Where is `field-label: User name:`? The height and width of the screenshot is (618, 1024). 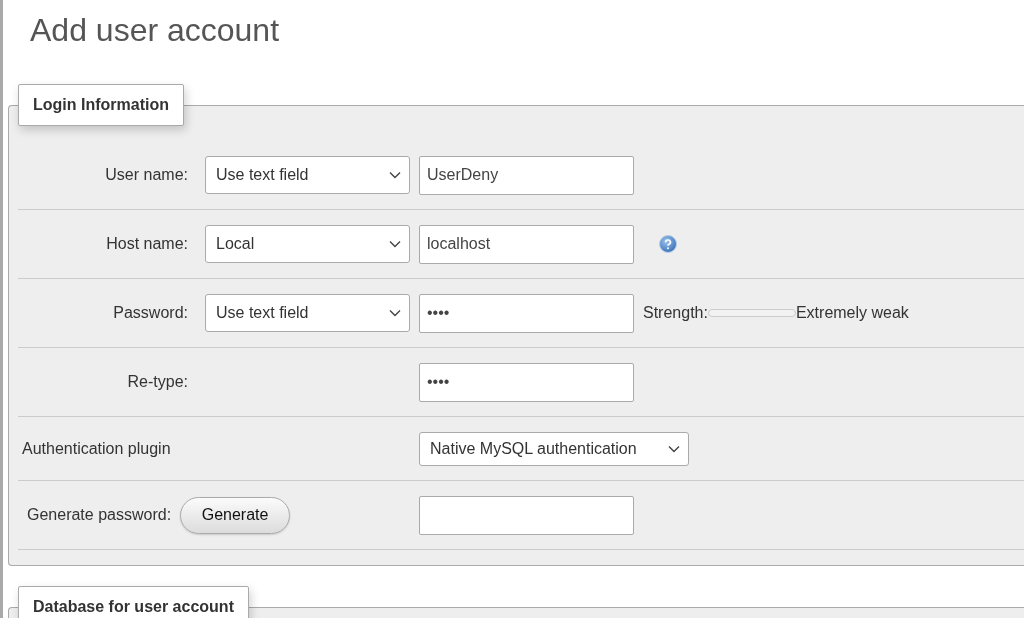
field-label: User name: is located at coordinates (147, 175).